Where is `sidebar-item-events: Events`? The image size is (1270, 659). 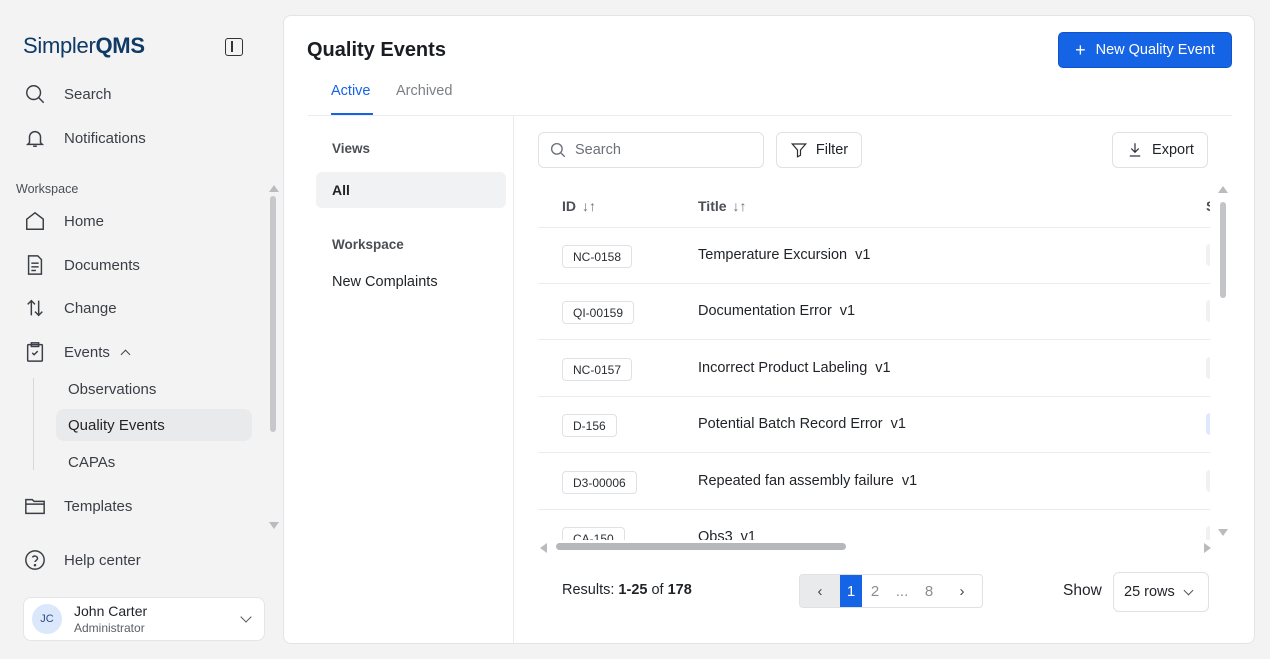 sidebar-item-events: Events is located at coordinates (77, 352).